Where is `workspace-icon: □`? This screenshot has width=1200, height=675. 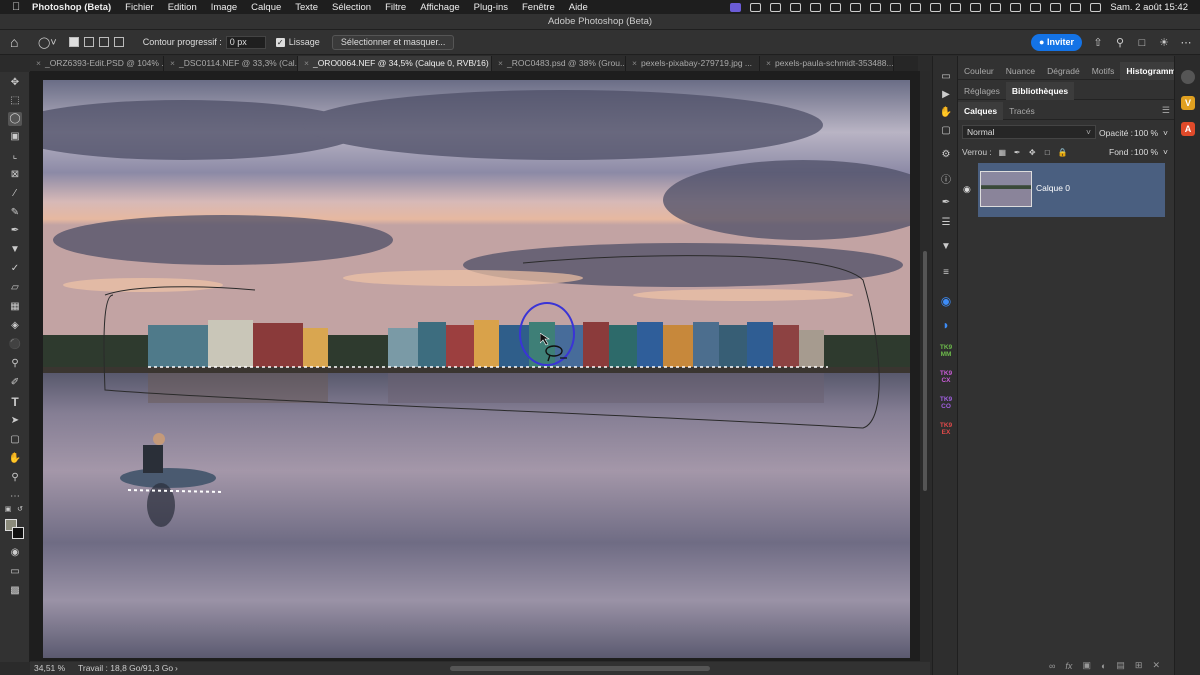
workspace-icon: □ is located at coordinates (1142, 43).